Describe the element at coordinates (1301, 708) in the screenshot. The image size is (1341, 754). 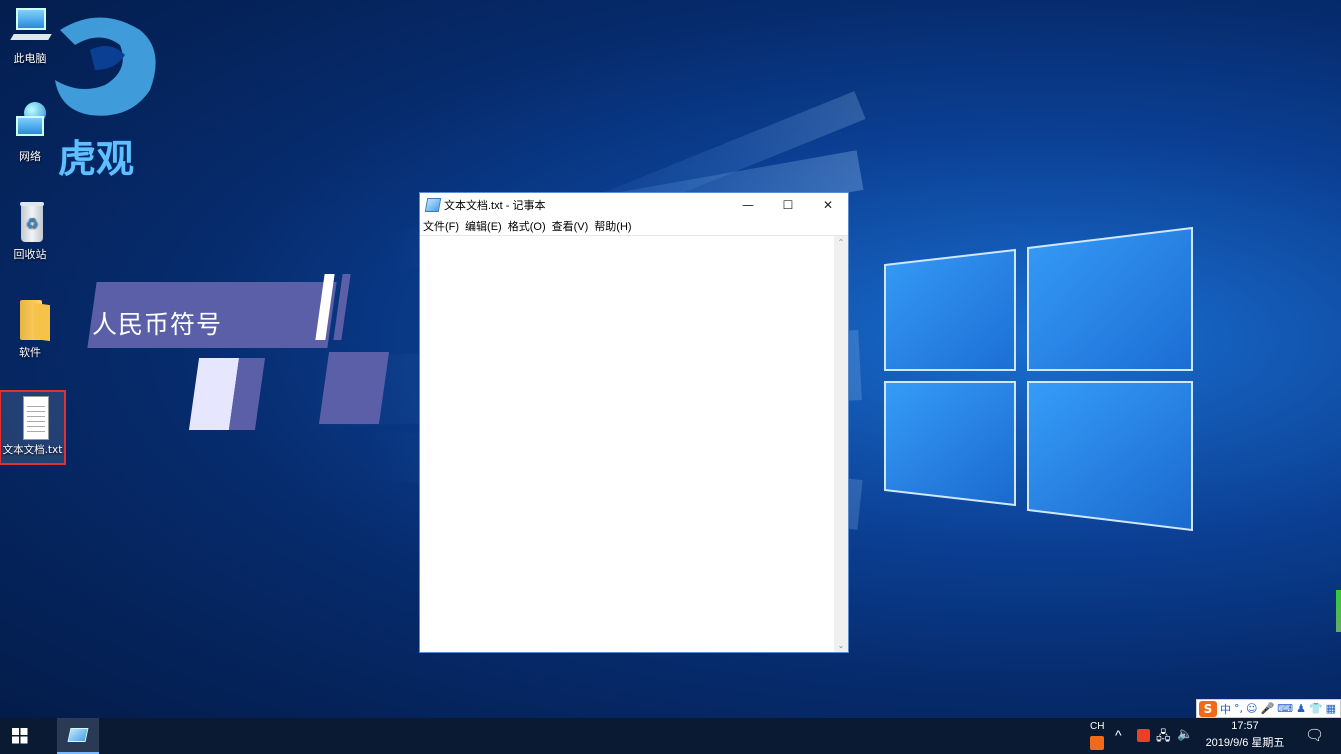
I see `user-icon: ♟` at that location.